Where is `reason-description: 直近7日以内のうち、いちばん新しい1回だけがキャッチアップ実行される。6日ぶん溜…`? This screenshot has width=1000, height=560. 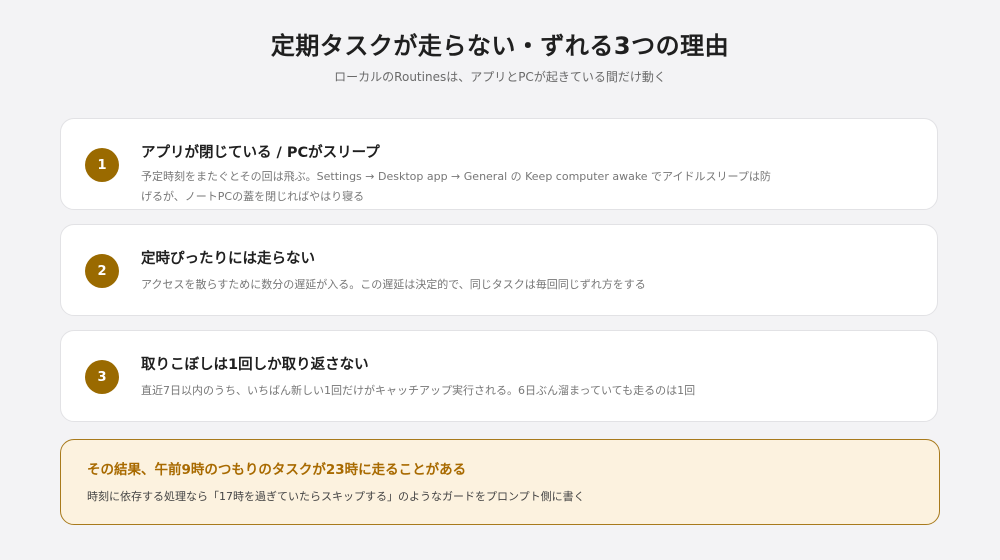 reason-description: 直近7日以内のうち、いちばん新しい1回だけがキャッチアップ実行される。6日ぶん溜… is located at coordinates (418, 390).